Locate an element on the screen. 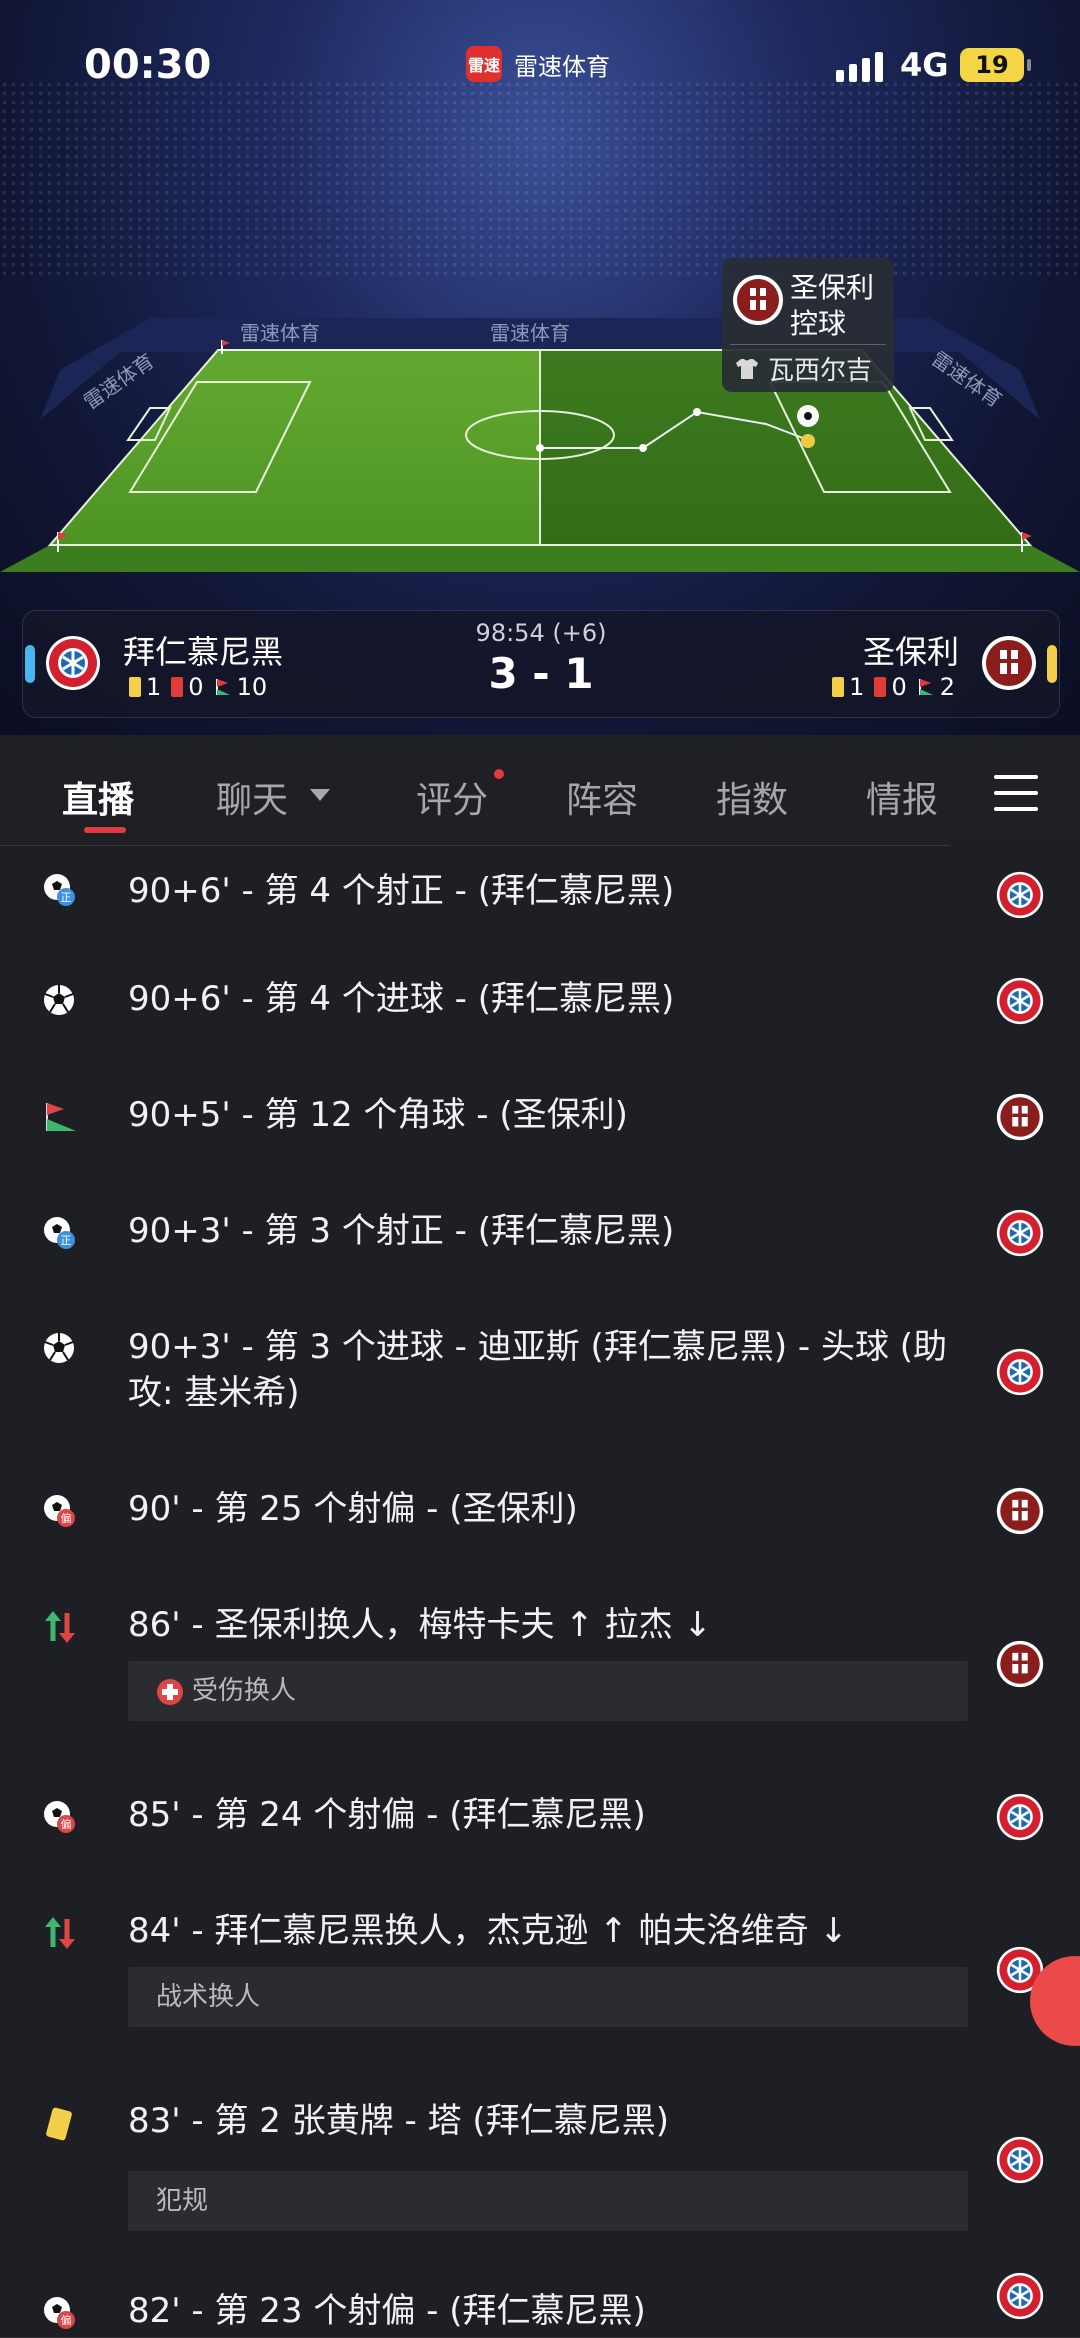  event-note-text: 受伤换人 is located at coordinates (244, 1691).